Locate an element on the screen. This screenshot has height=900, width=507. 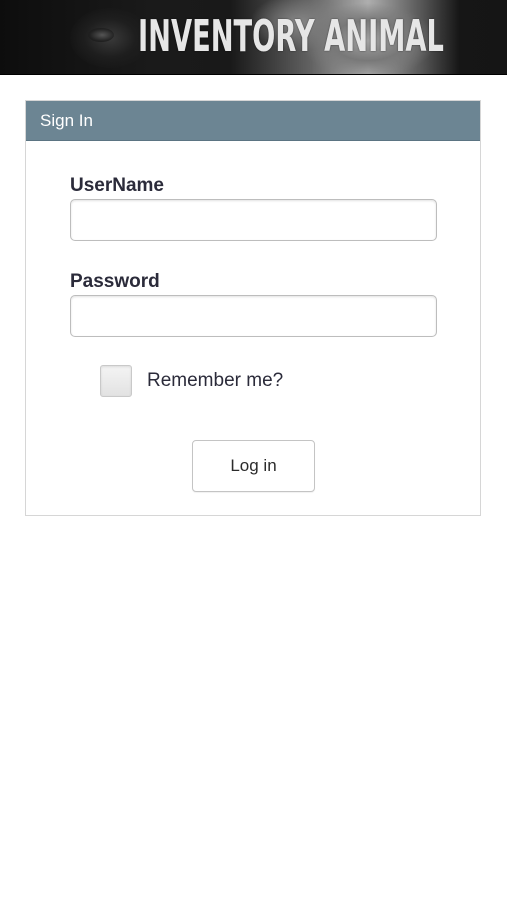
header-banner: INVENTORY ANIMAL is located at coordinates (253, 37).